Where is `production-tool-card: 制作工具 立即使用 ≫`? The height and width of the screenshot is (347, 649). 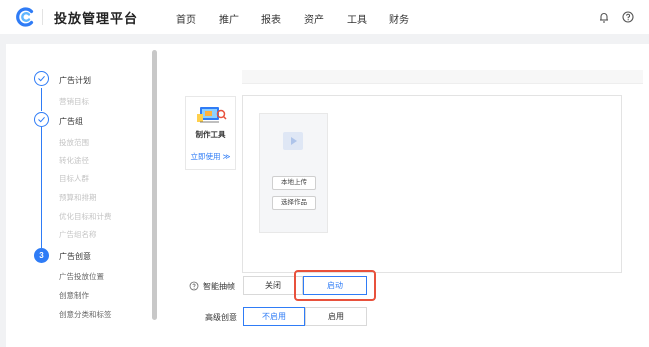 production-tool-card: 制作工具 立即使用 ≫ is located at coordinates (210, 133).